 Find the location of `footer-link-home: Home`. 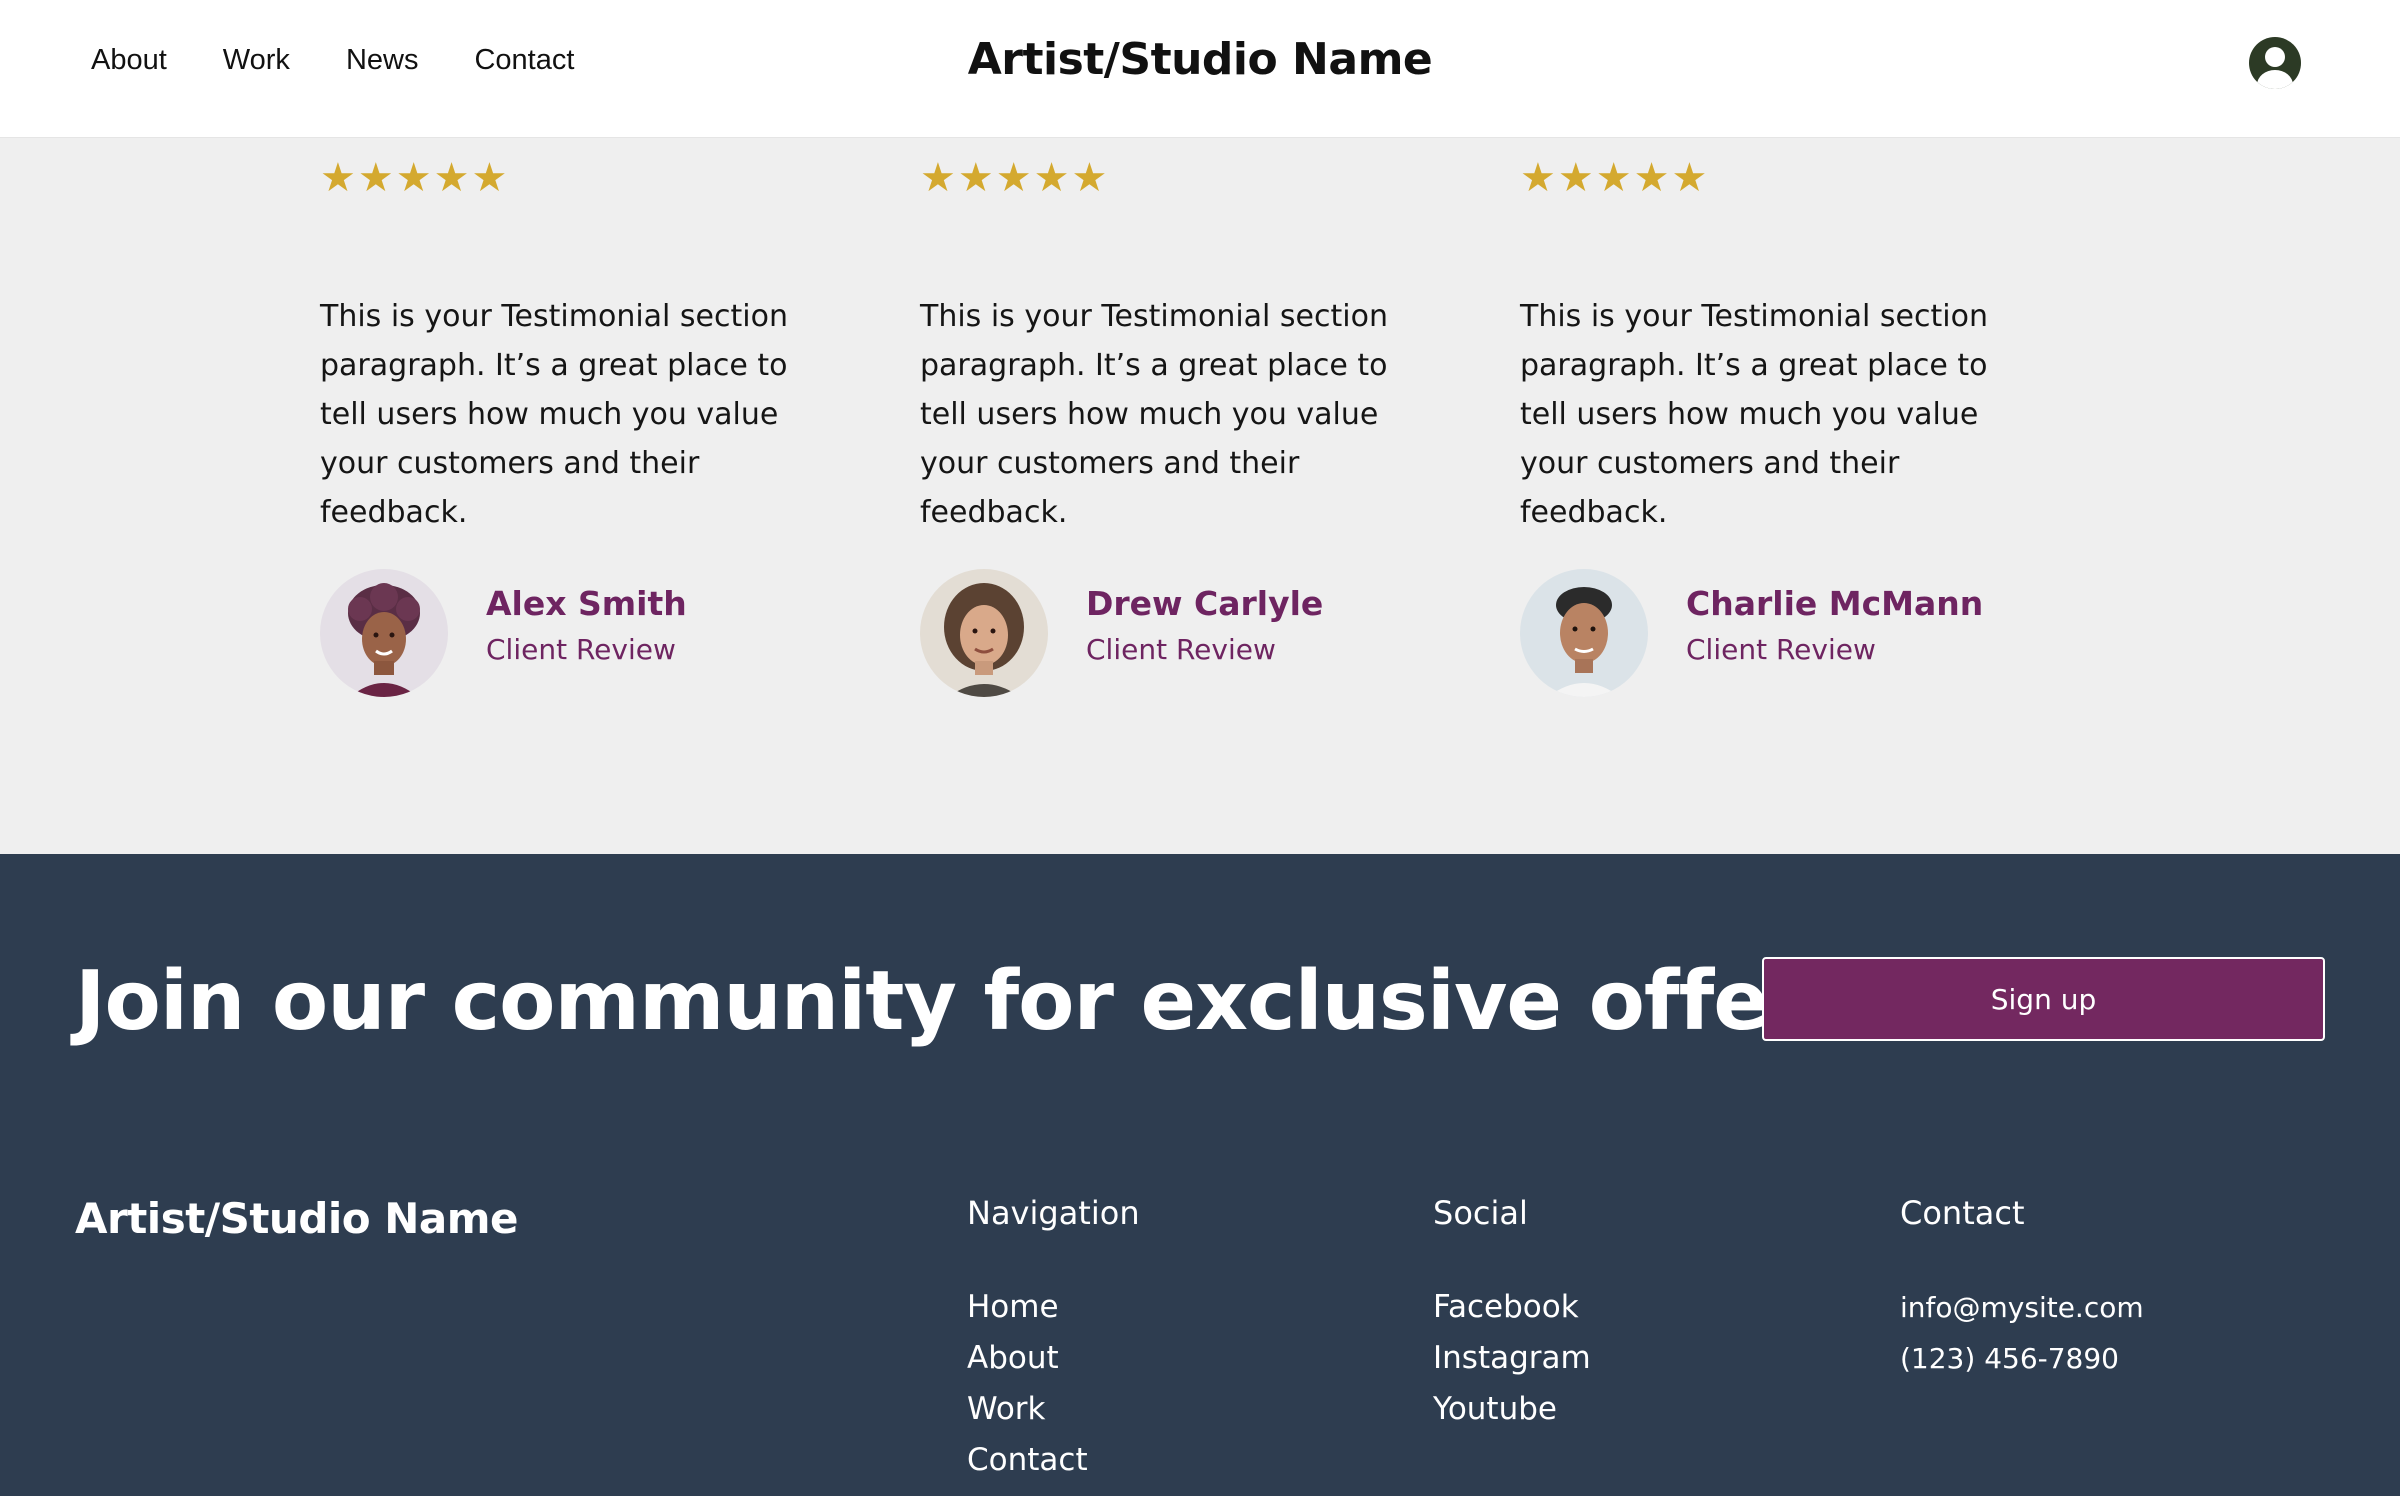

footer-link-home: Home is located at coordinates (1053, 1307).